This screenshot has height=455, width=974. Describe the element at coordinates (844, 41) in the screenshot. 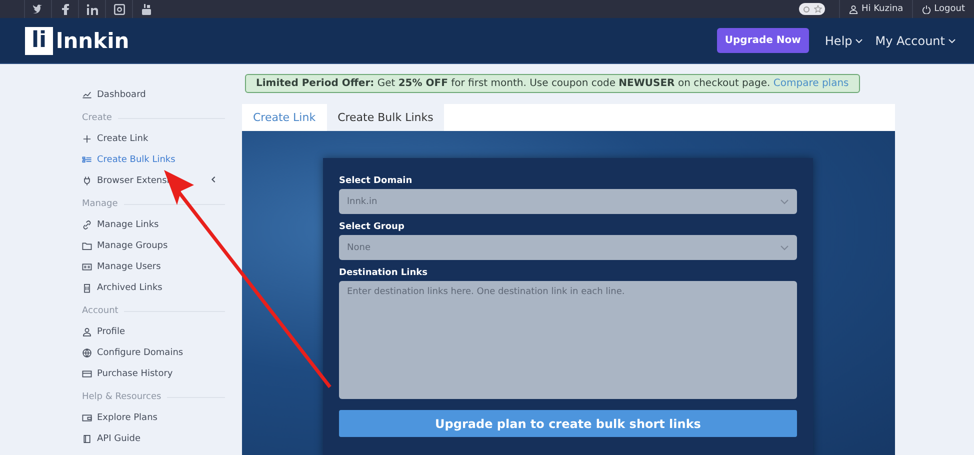

I see `nav-menu: Help` at that location.